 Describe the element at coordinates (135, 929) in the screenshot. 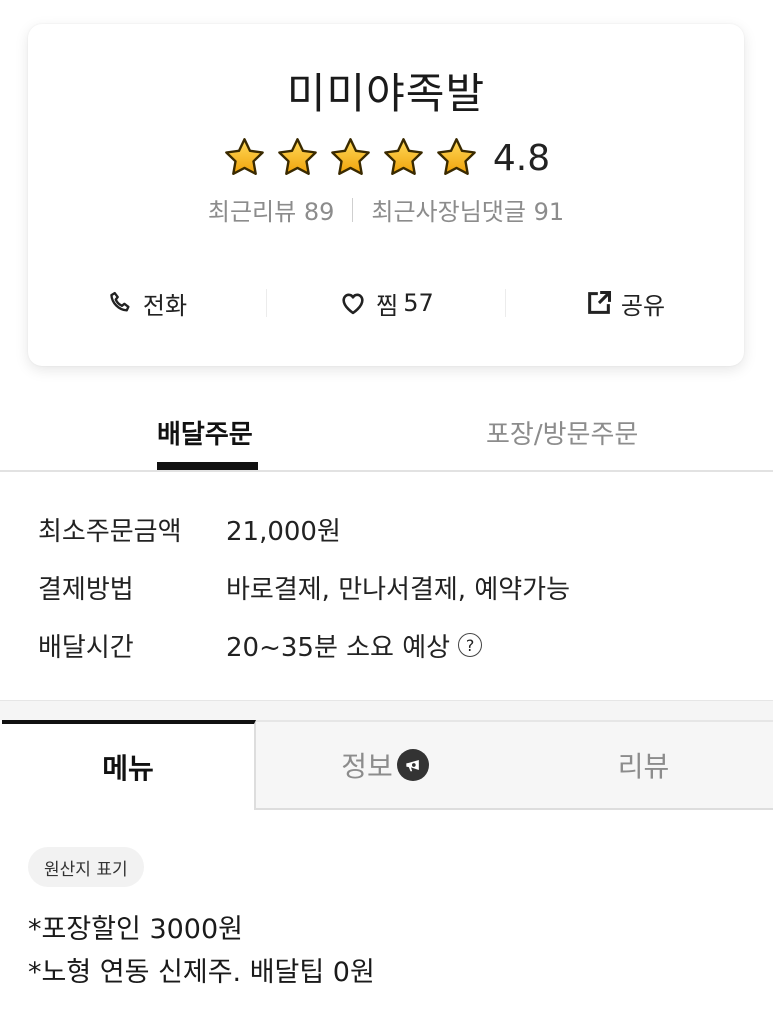

I see `notice-line: *포장할인 3000원` at that location.